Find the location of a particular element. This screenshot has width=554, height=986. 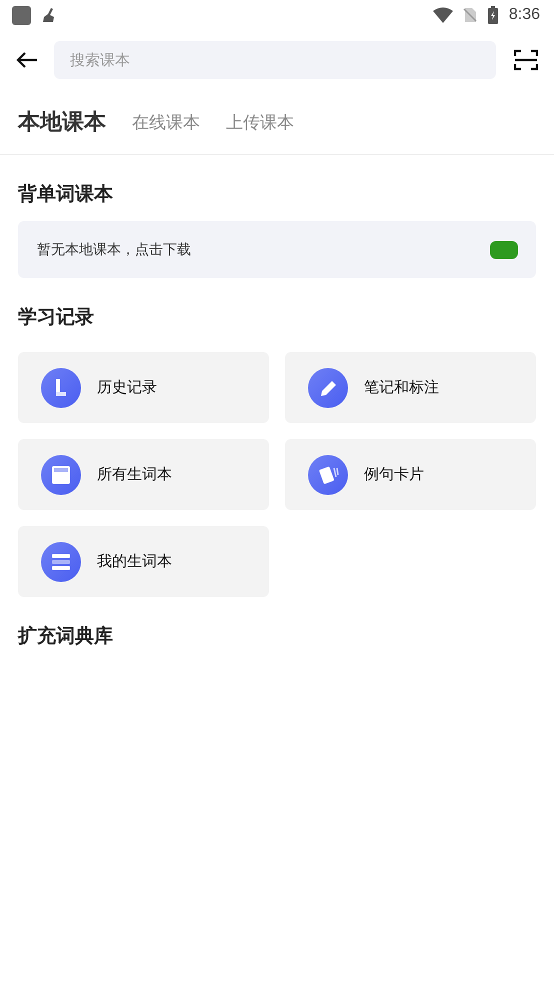

download-button is located at coordinates (504, 249).